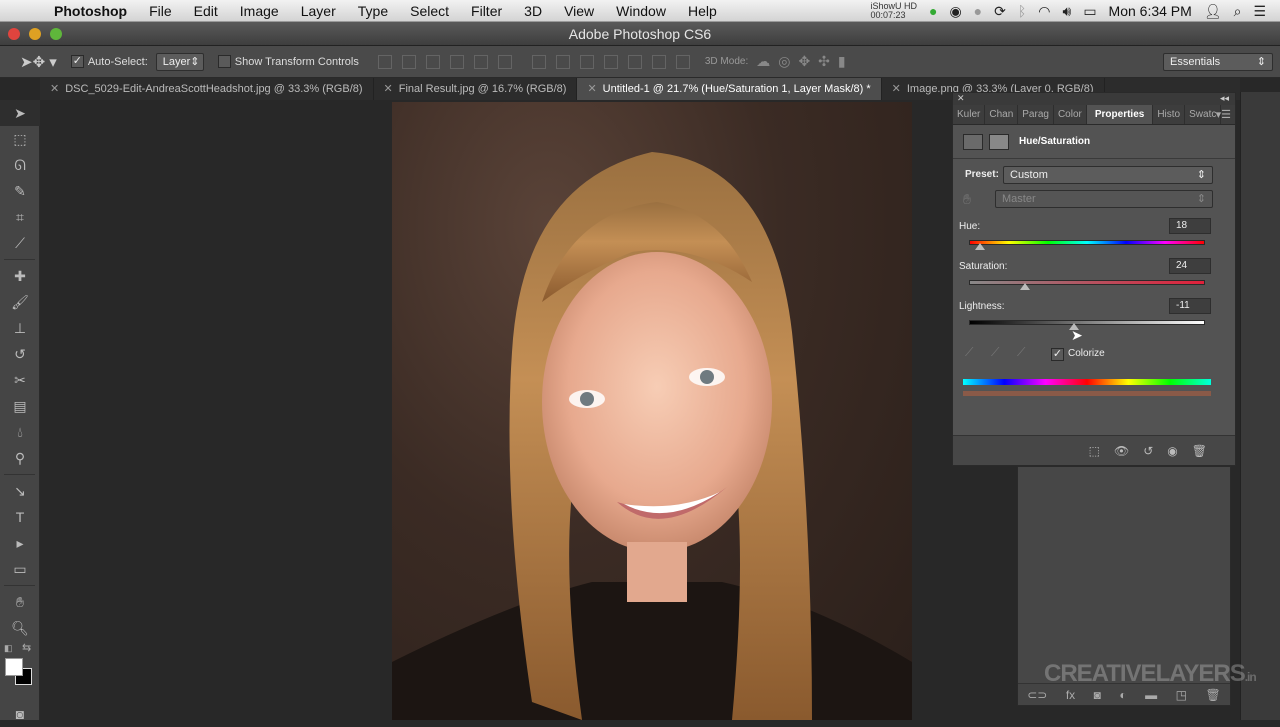 The image size is (1280, 727). I want to click on align-hcenter-icon, so click(480, 61).